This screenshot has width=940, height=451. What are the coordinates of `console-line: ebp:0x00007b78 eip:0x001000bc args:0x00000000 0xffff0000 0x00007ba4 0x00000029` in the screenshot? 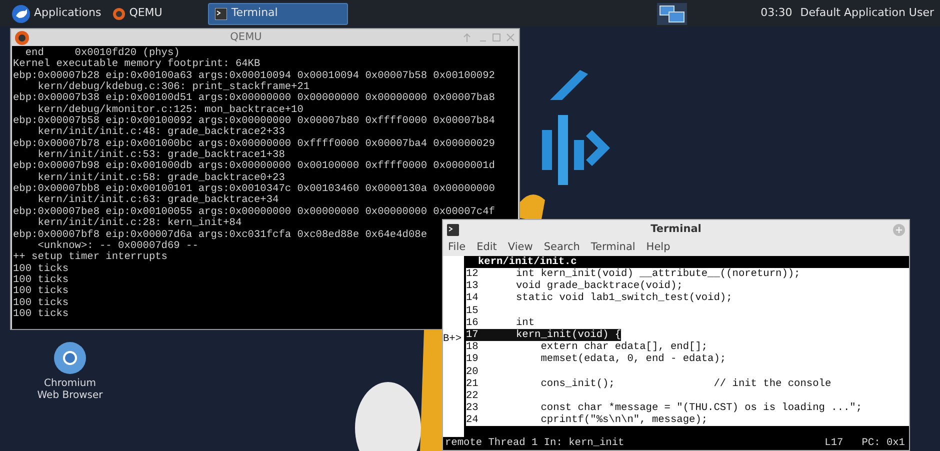 It's located at (254, 144).